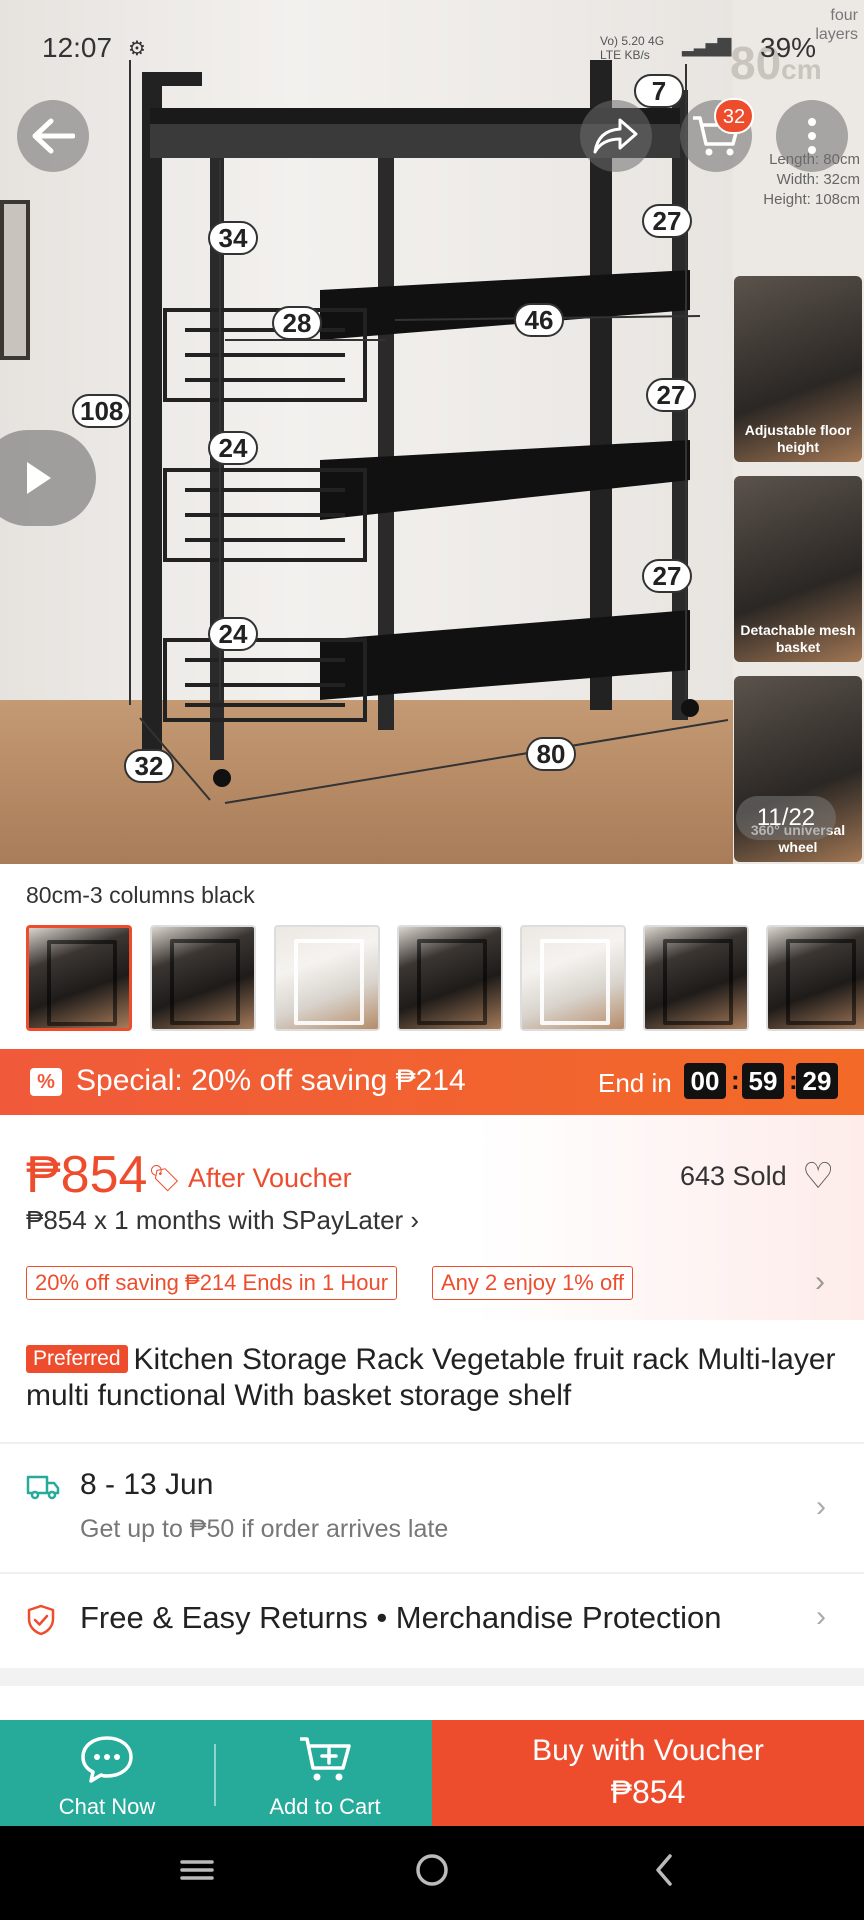 The height and width of the screenshot is (1920, 864). I want to click on dim-label-27c: 27, so click(667, 576).